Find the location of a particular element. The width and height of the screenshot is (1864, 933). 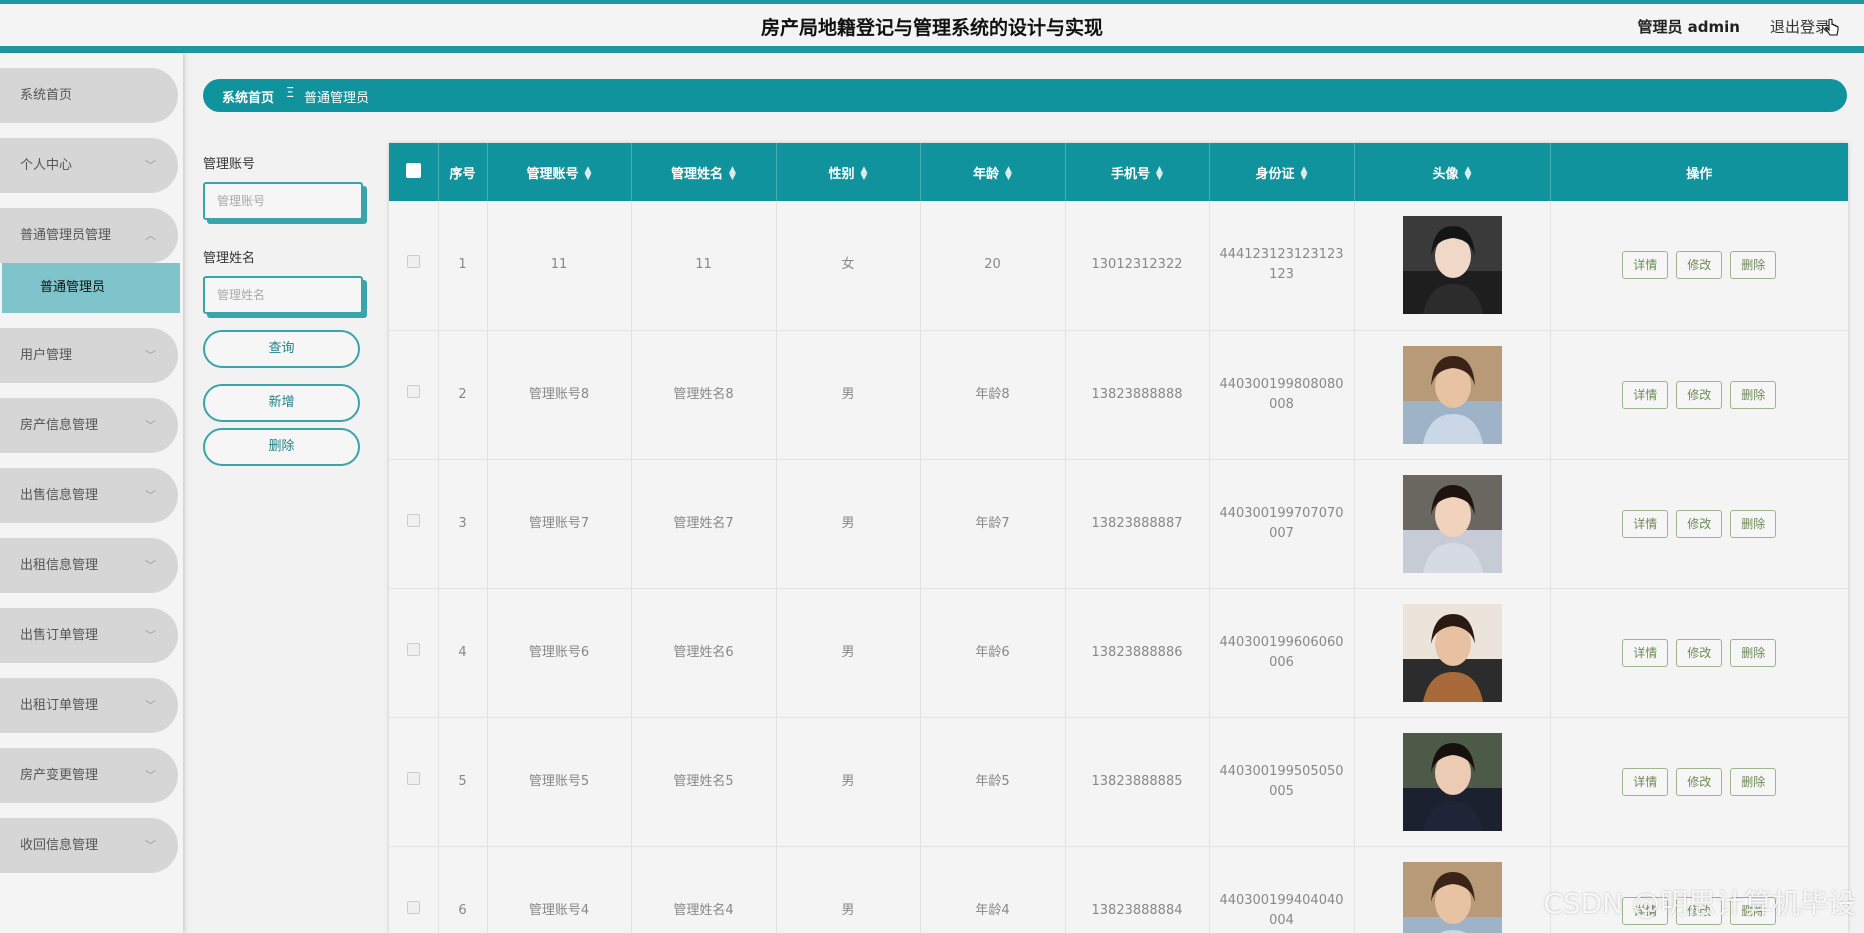

add-button: 新增 is located at coordinates (281, 403).